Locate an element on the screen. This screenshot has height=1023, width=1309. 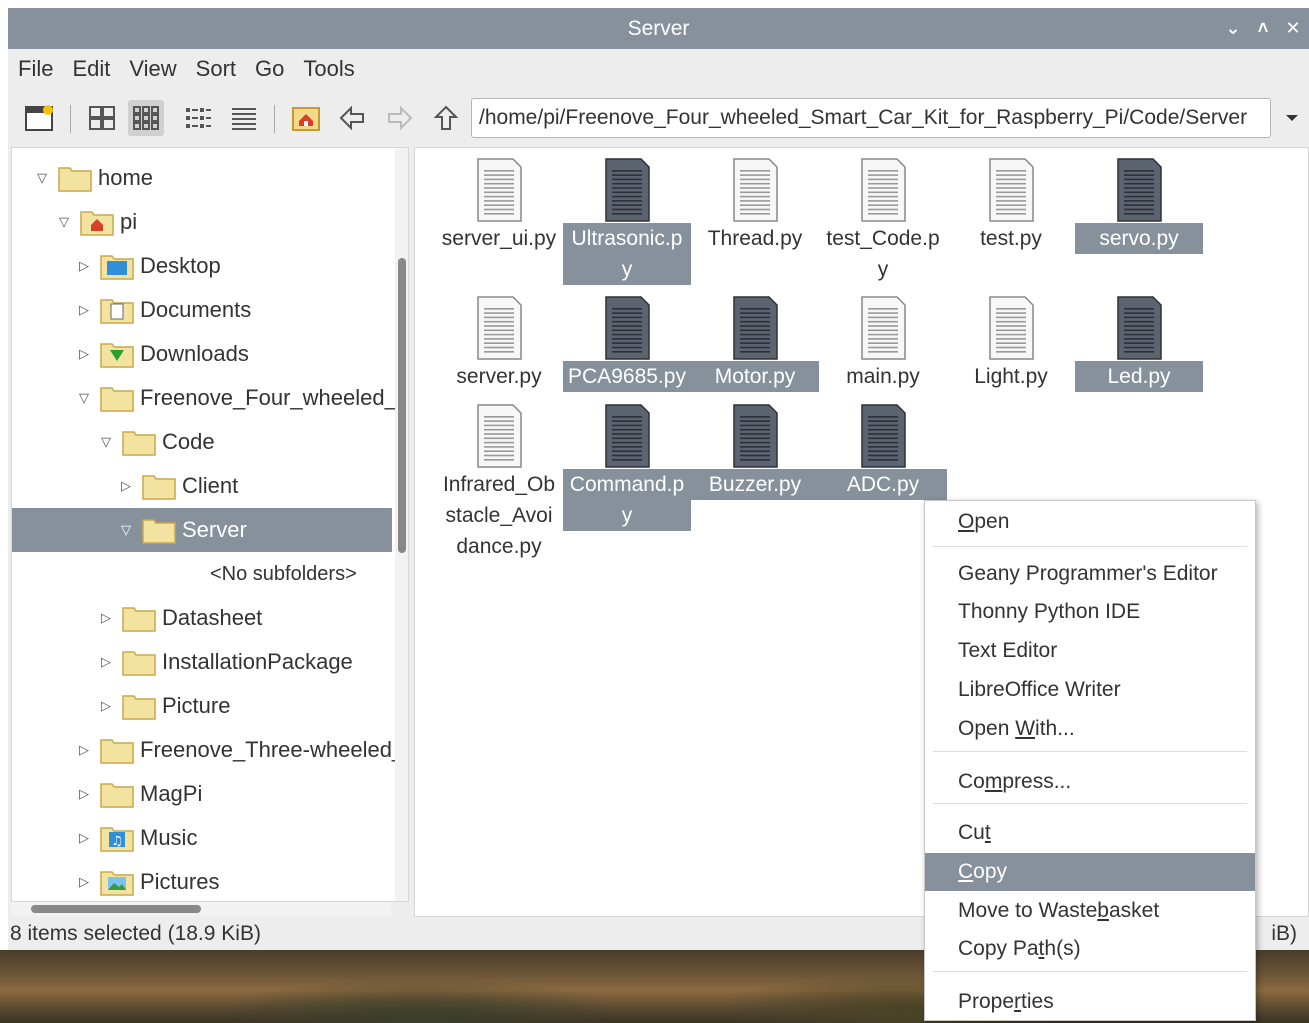
back-arrow-icon is located at coordinates (351, 118).